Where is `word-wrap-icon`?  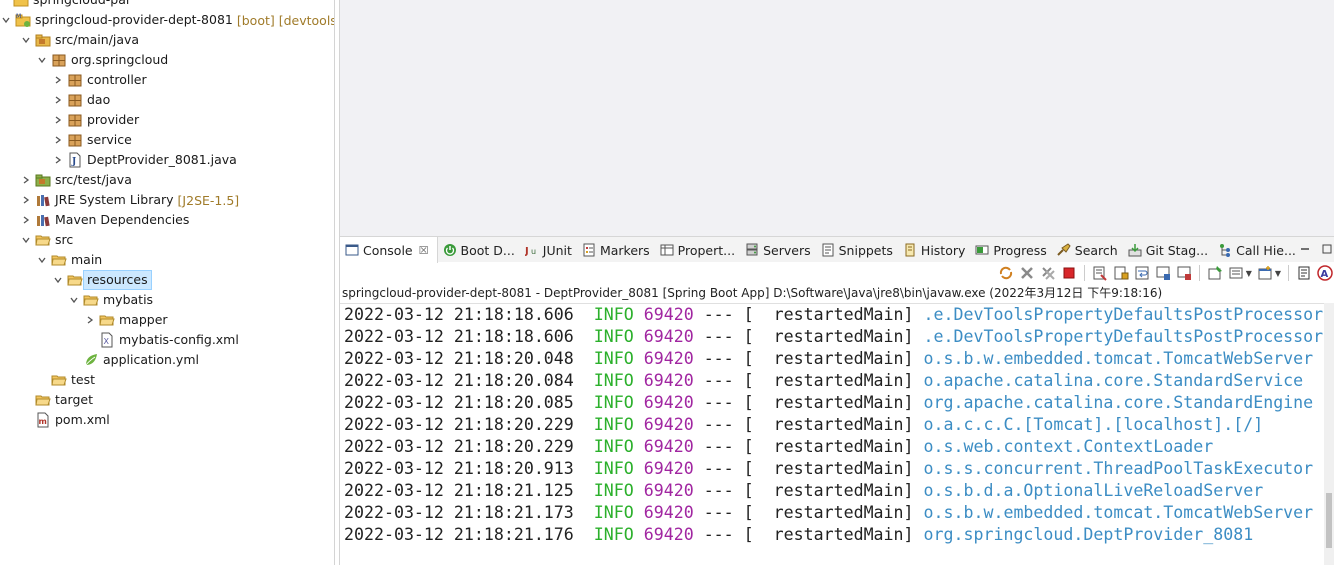
word-wrap-icon is located at coordinates (1142, 273).